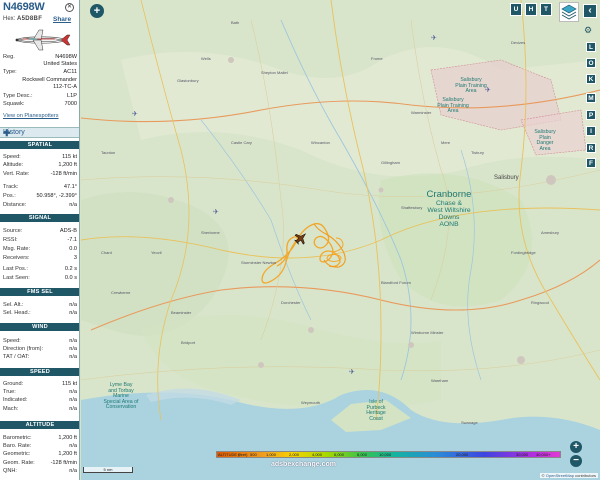 This screenshot has height=480, width=600. Describe the element at coordinates (40, 269) in the screenshot. I see `signal-row: Last Pos.: 0.2 s` at that location.